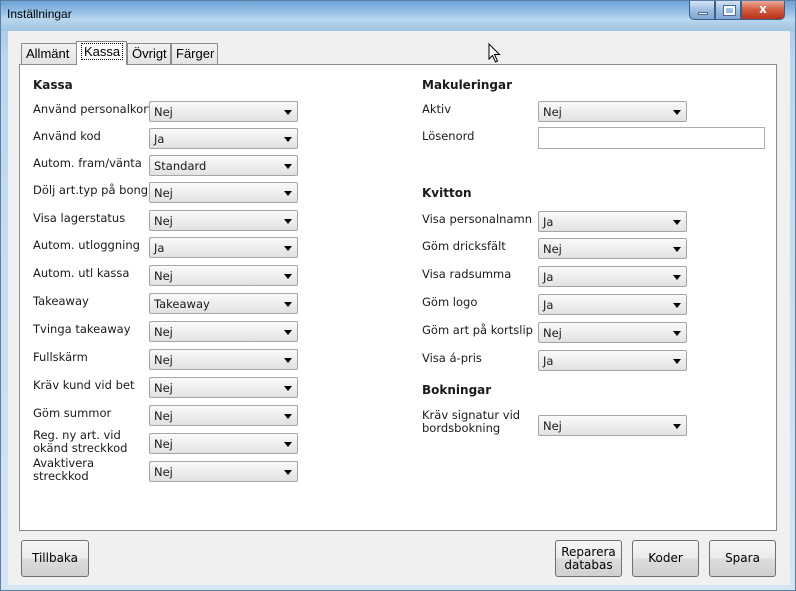 The height and width of the screenshot is (591, 796). I want to click on select-autom-fram-vanta: Standard, so click(223, 165).